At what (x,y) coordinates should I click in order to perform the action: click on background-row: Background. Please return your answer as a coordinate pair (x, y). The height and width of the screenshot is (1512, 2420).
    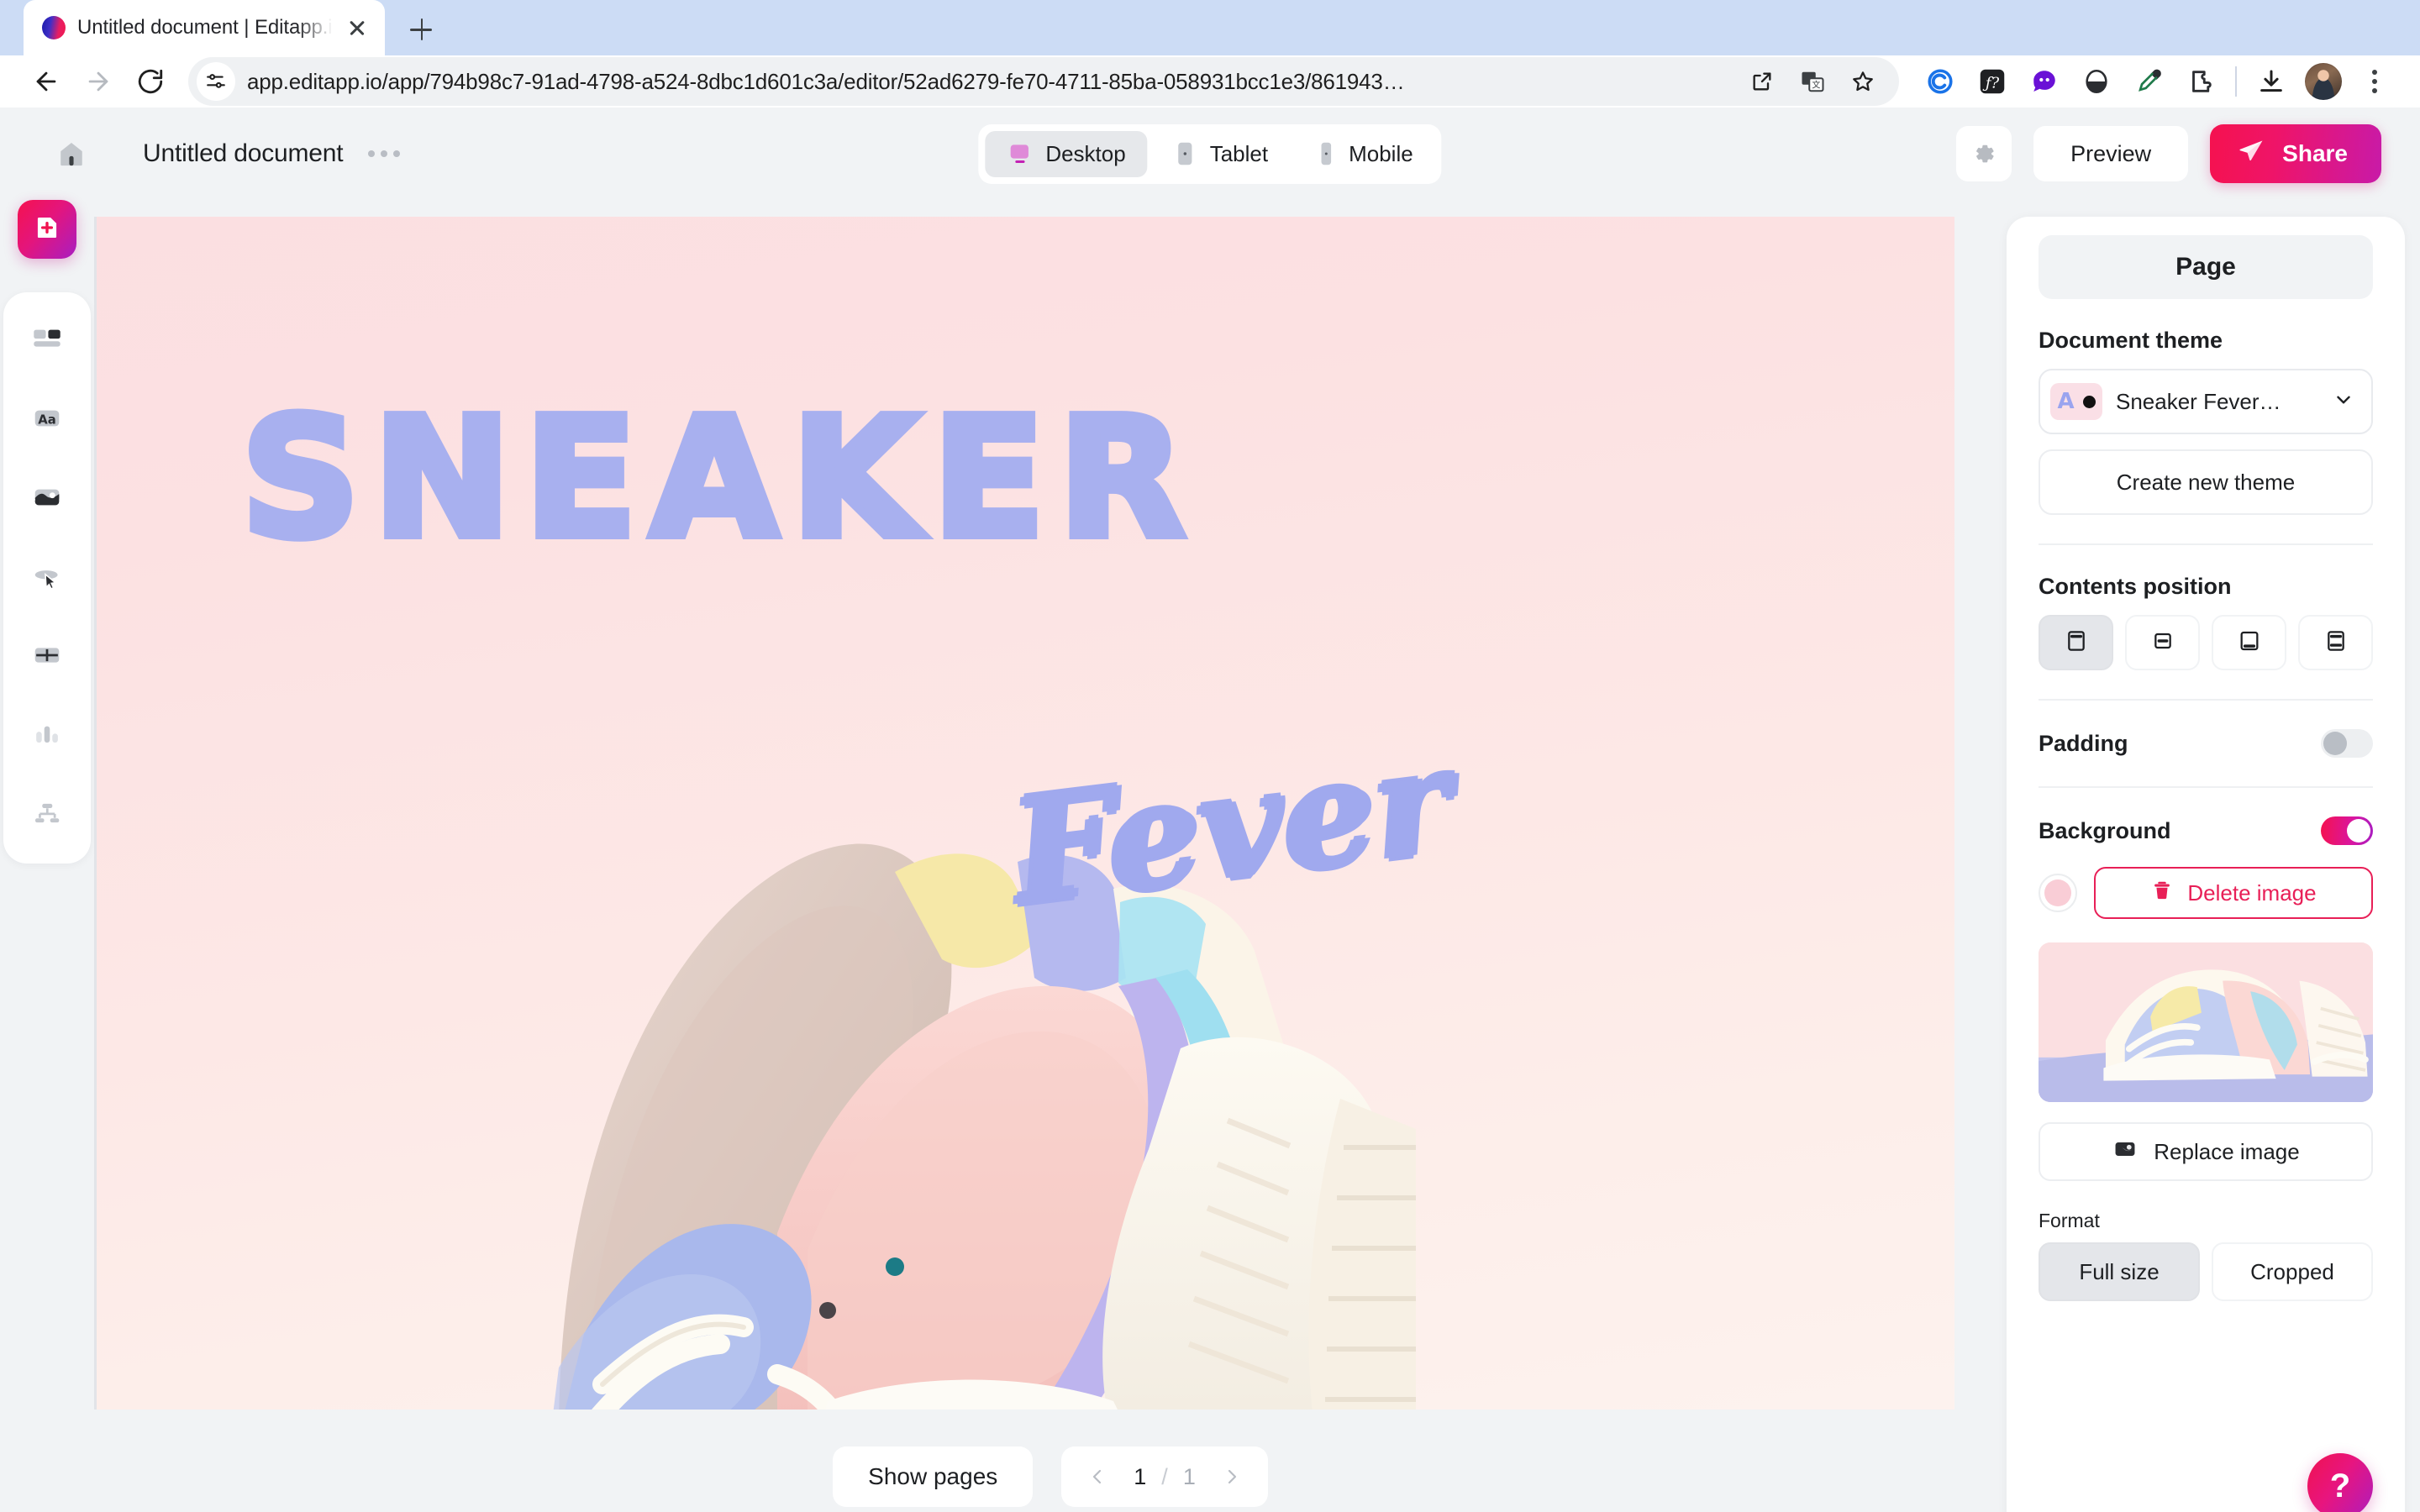
    Looking at the image, I should click on (2206, 830).